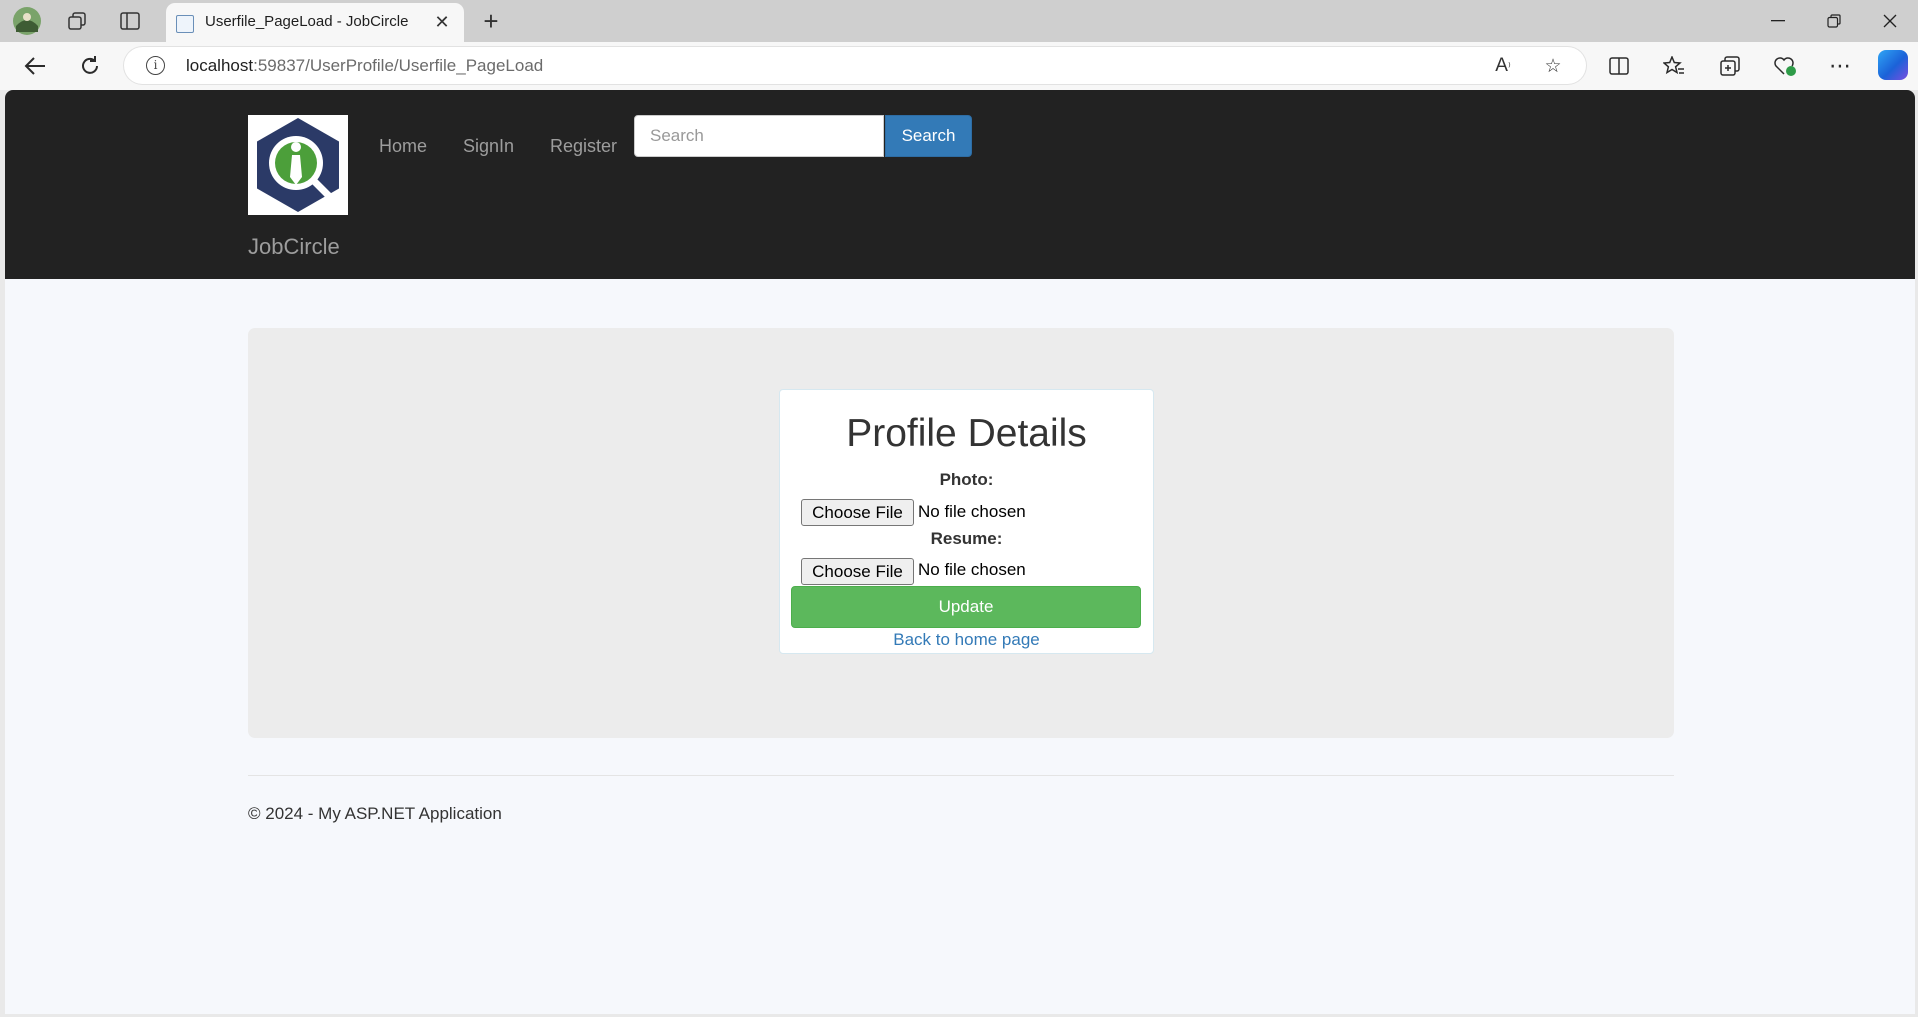  What do you see at coordinates (185, 24) in the screenshot?
I see `page-favicon-icon` at bounding box center [185, 24].